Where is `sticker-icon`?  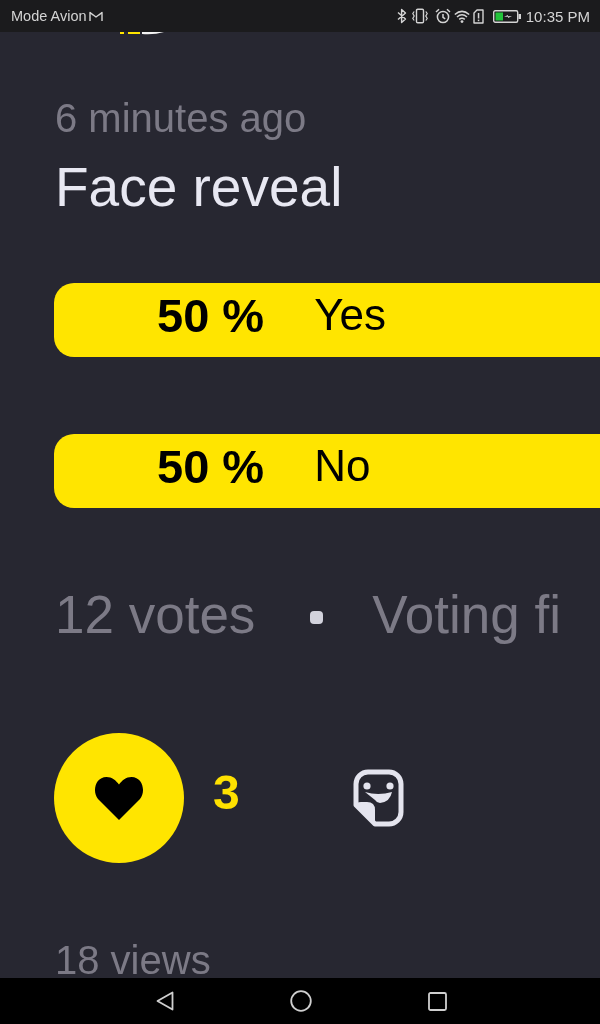 sticker-icon is located at coordinates (378, 798).